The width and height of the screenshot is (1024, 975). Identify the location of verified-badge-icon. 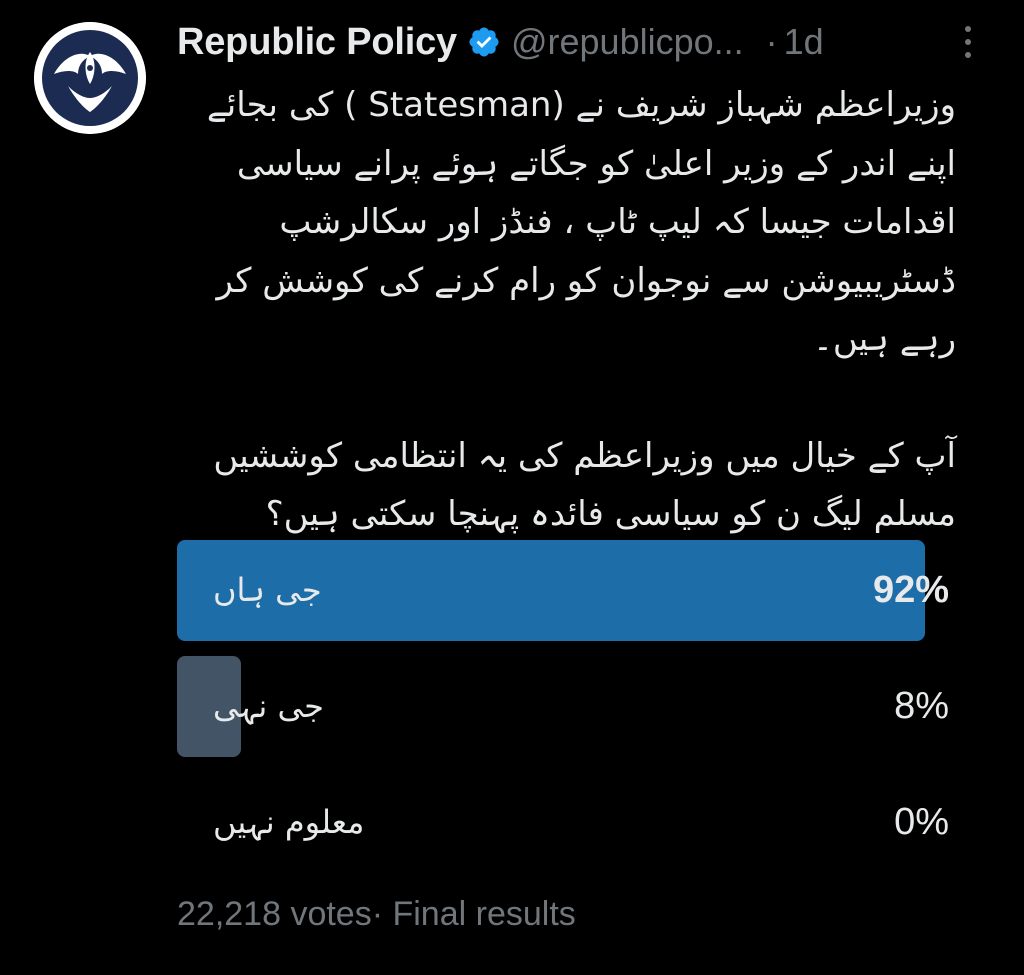
(484, 42).